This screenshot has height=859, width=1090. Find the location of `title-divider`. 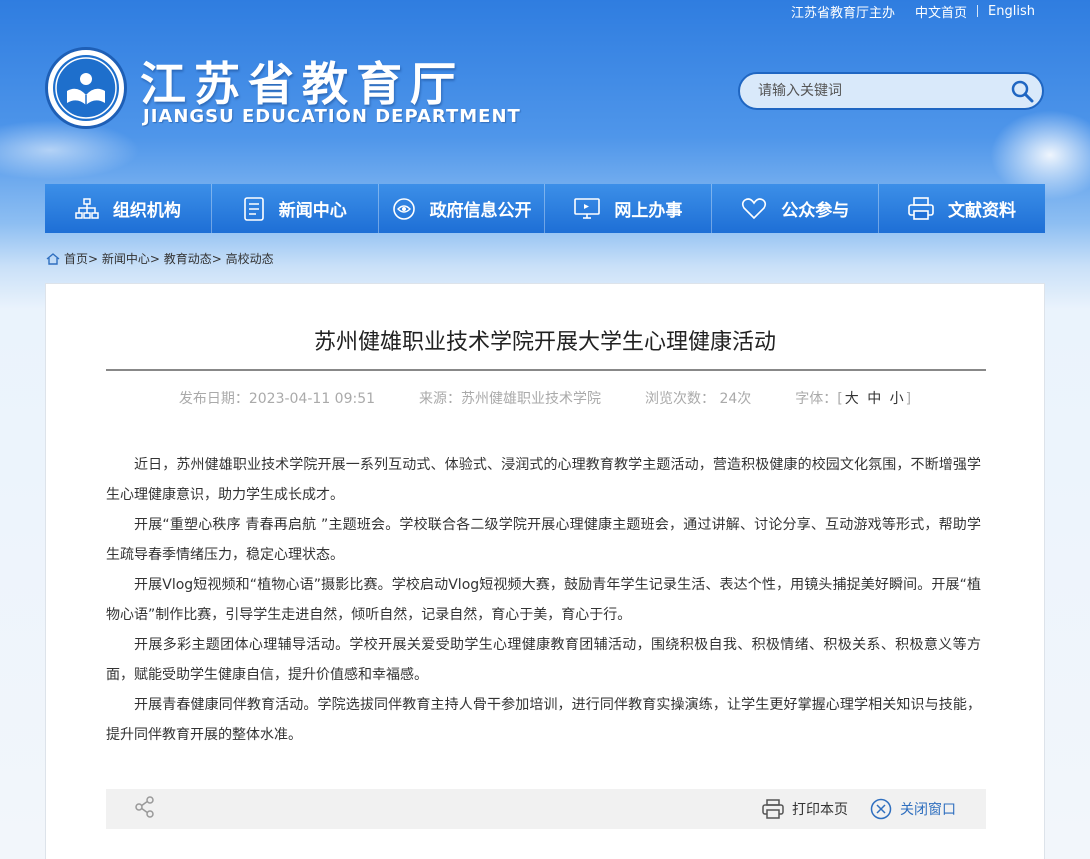

title-divider is located at coordinates (546, 370).